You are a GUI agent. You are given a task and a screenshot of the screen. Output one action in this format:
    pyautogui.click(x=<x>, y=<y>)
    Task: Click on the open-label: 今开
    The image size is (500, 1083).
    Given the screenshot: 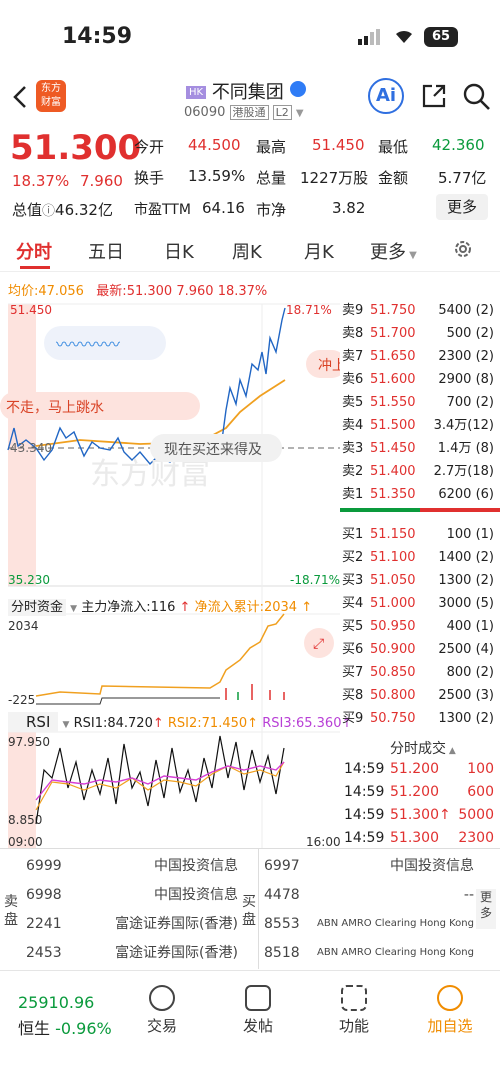 What is the action you would take?
    pyautogui.click(x=149, y=147)
    